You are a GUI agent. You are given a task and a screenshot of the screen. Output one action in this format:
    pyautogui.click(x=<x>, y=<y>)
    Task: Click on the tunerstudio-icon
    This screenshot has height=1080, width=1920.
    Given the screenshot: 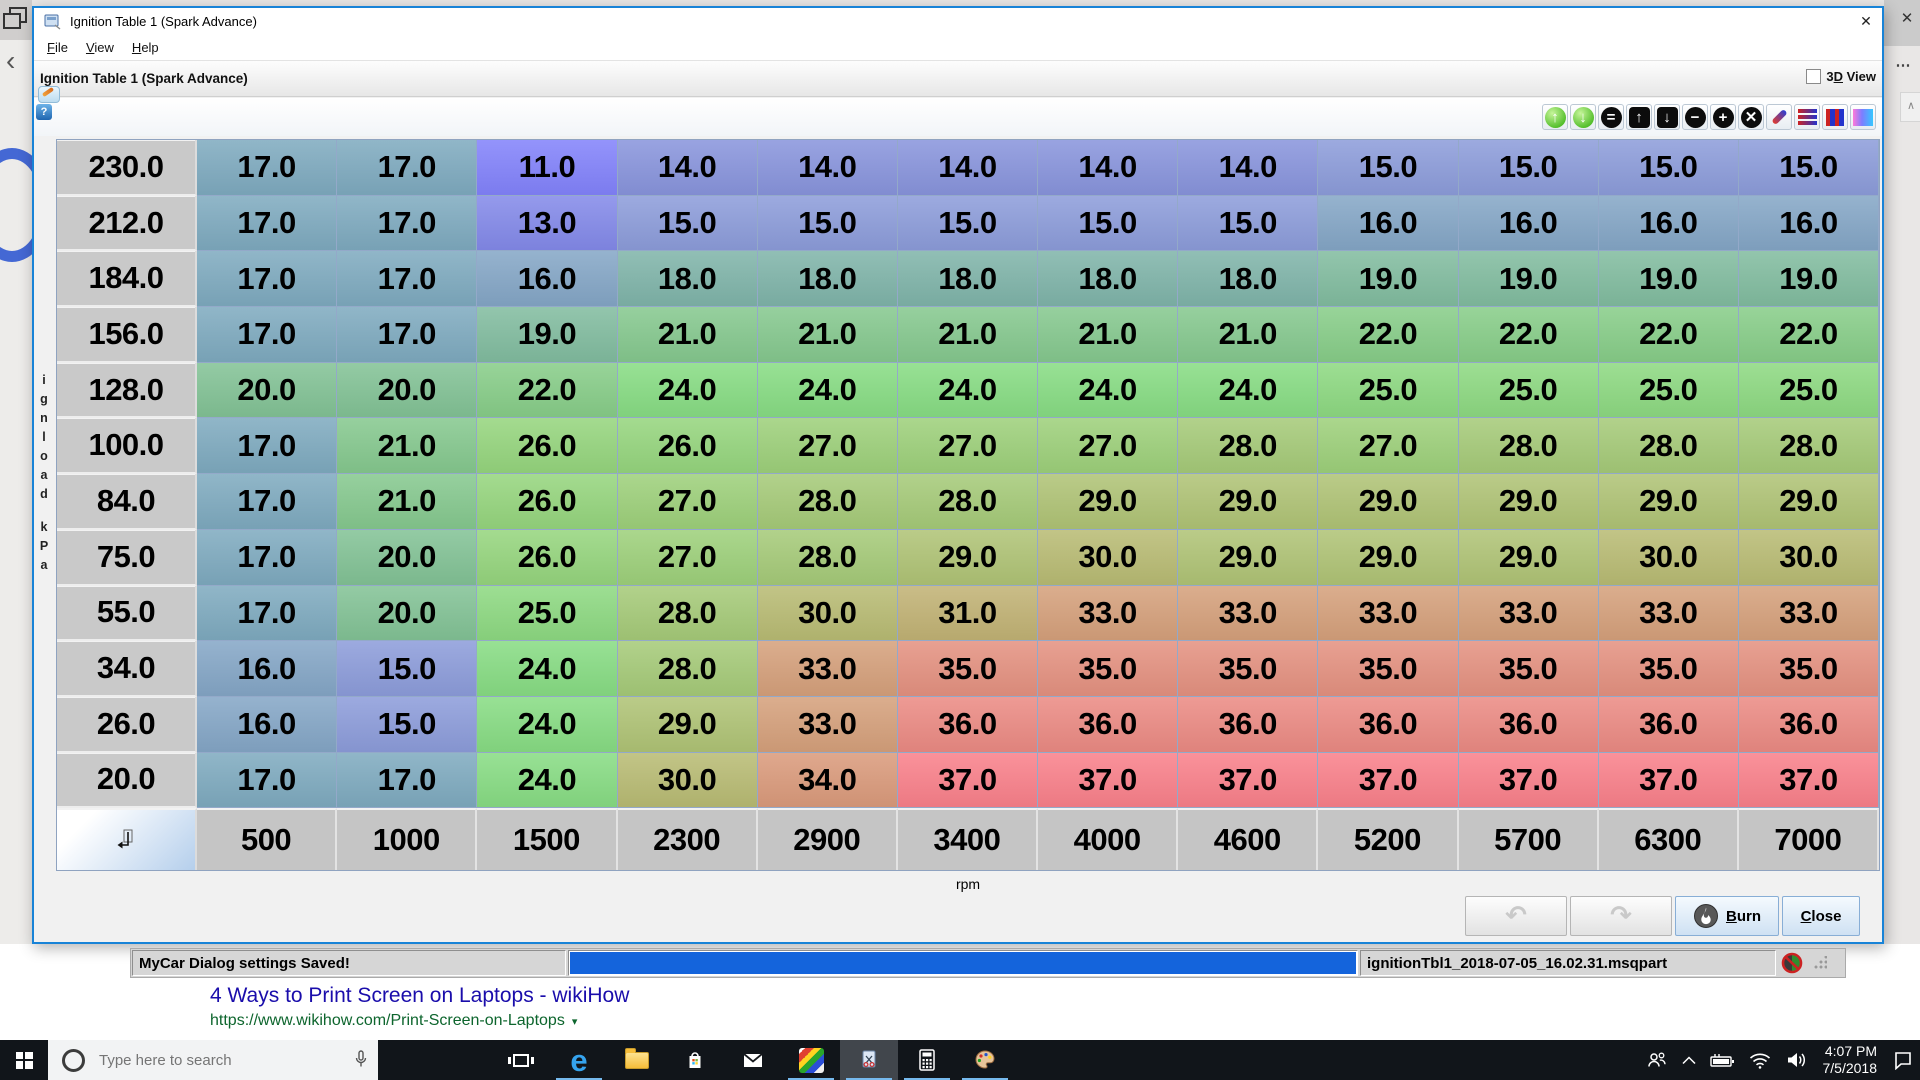 What is the action you would take?
    pyautogui.click(x=811, y=1060)
    